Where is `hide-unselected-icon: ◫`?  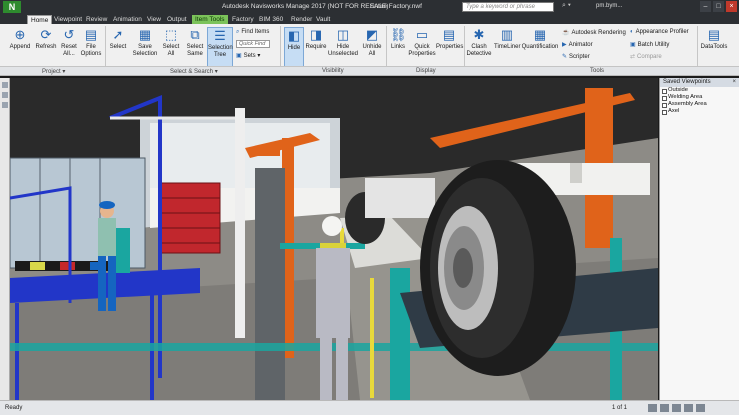
hide-unselected-icon: ◫ is located at coordinates (343, 34).